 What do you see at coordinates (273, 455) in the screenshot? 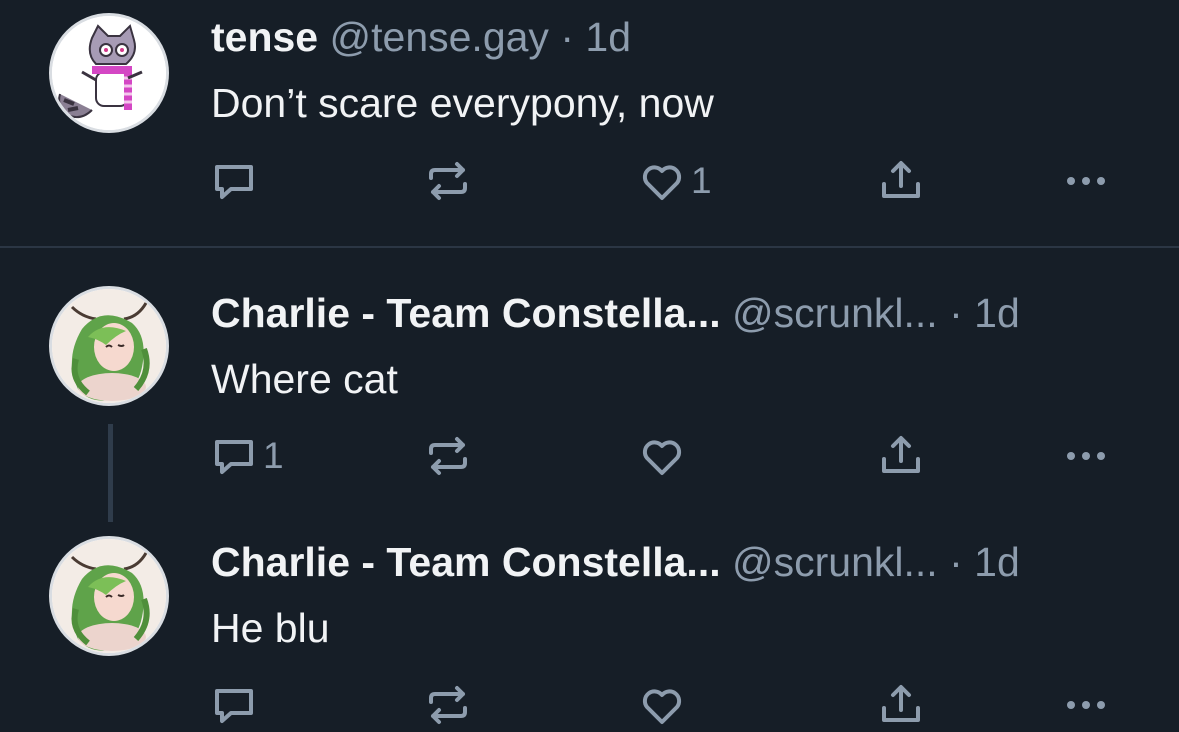
I see `reply-count: 1` at bounding box center [273, 455].